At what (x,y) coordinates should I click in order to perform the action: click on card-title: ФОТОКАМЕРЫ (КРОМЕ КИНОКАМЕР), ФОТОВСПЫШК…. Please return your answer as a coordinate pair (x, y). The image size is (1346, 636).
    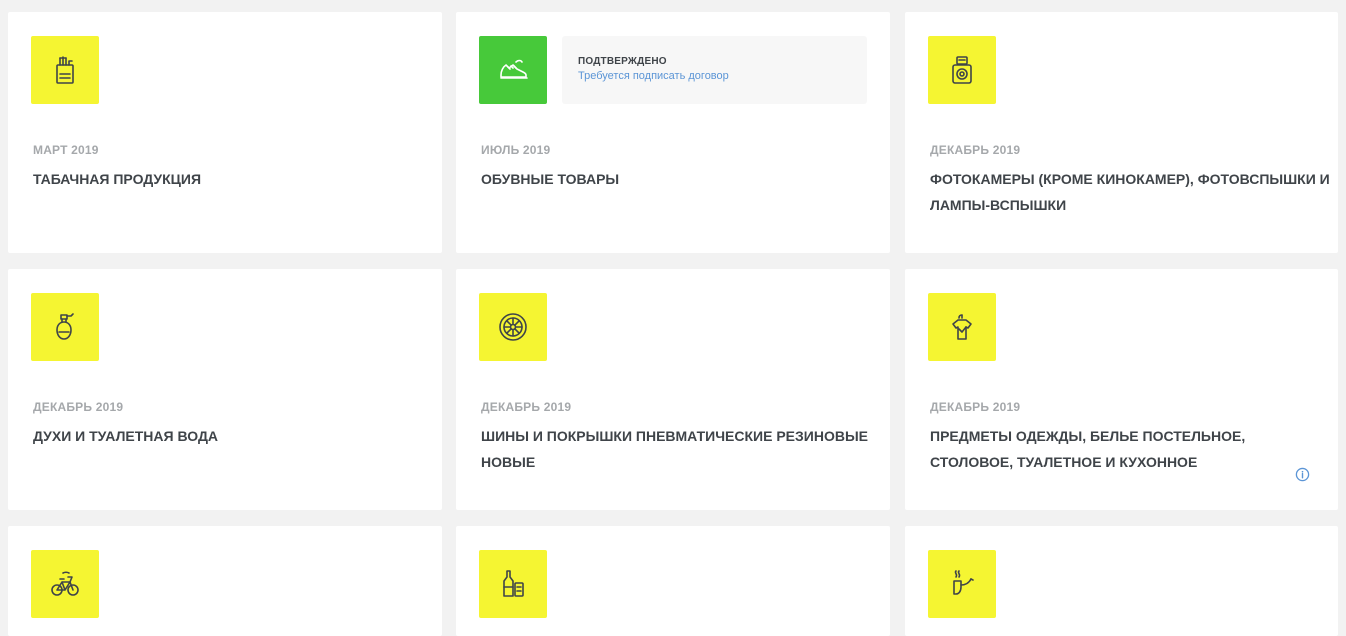
    Looking at the image, I should click on (1130, 192).